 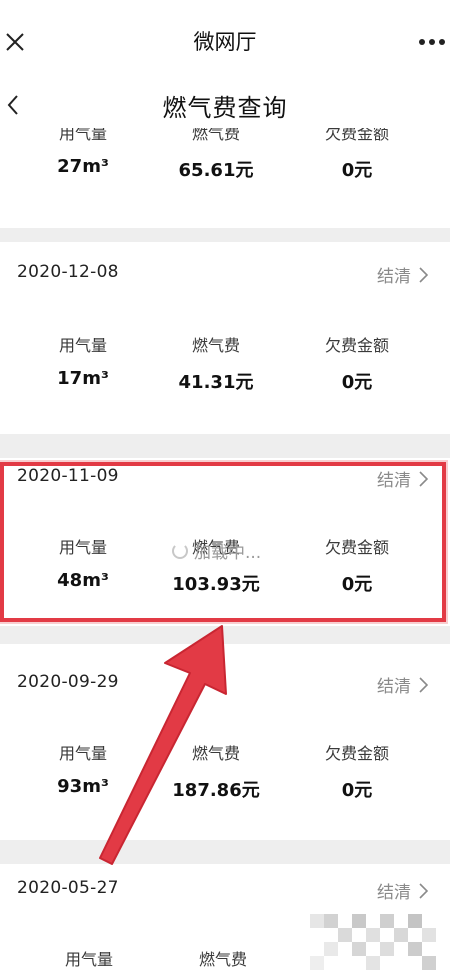 I want to click on mosaic-watermark, so click(x=375, y=938).